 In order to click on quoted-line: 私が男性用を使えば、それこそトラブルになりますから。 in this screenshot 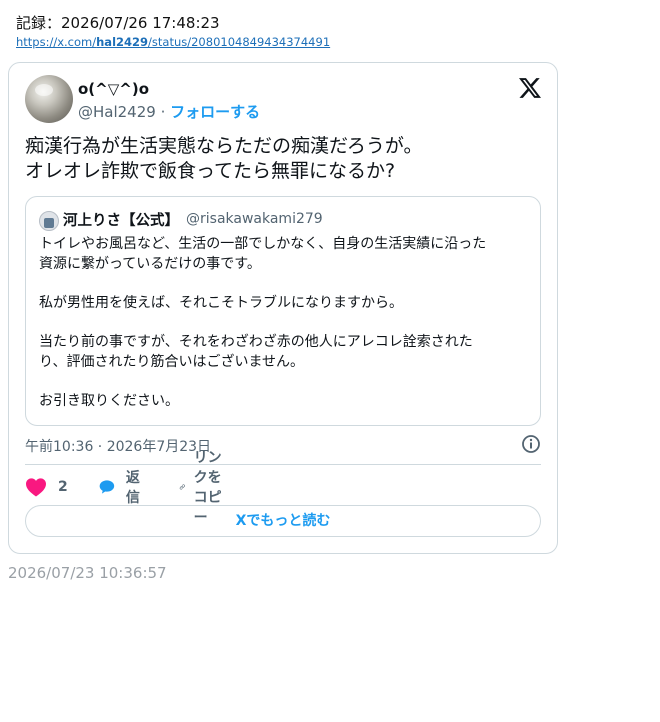, I will do `click(221, 303)`.